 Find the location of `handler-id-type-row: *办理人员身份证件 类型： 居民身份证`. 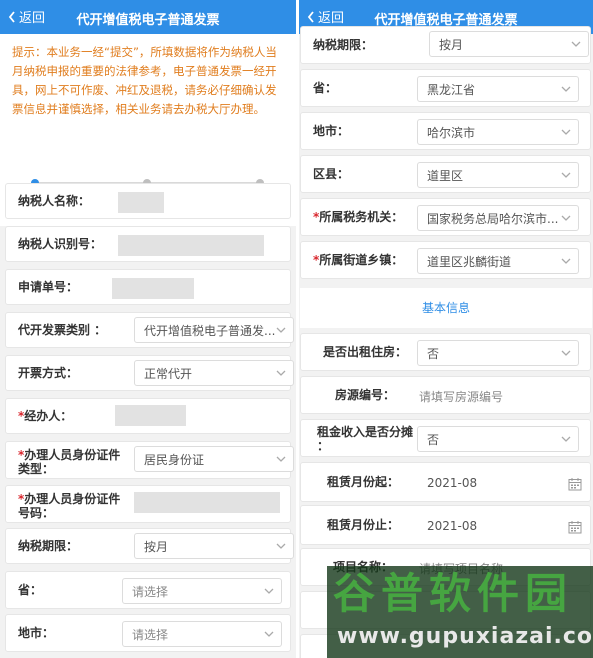

handler-id-type-row: *办理人员身份证件 类型： 居民身份证 is located at coordinates (149, 460).